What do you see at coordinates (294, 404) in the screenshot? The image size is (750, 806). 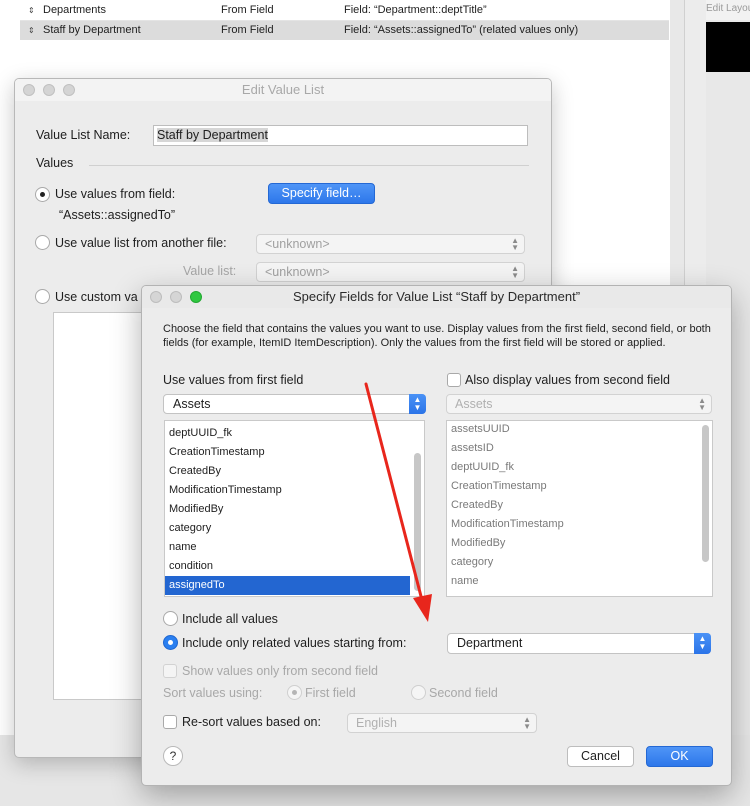 I see `first-table-popup: Assets ▲ ▼` at bounding box center [294, 404].